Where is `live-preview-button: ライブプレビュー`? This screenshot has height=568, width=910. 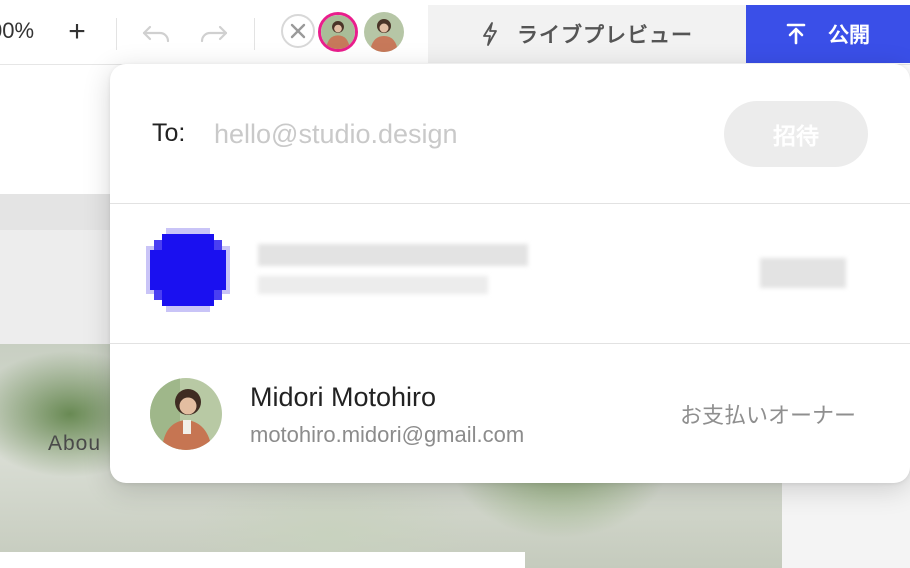 live-preview-button: ライブプレビュー is located at coordinates (587, 34).